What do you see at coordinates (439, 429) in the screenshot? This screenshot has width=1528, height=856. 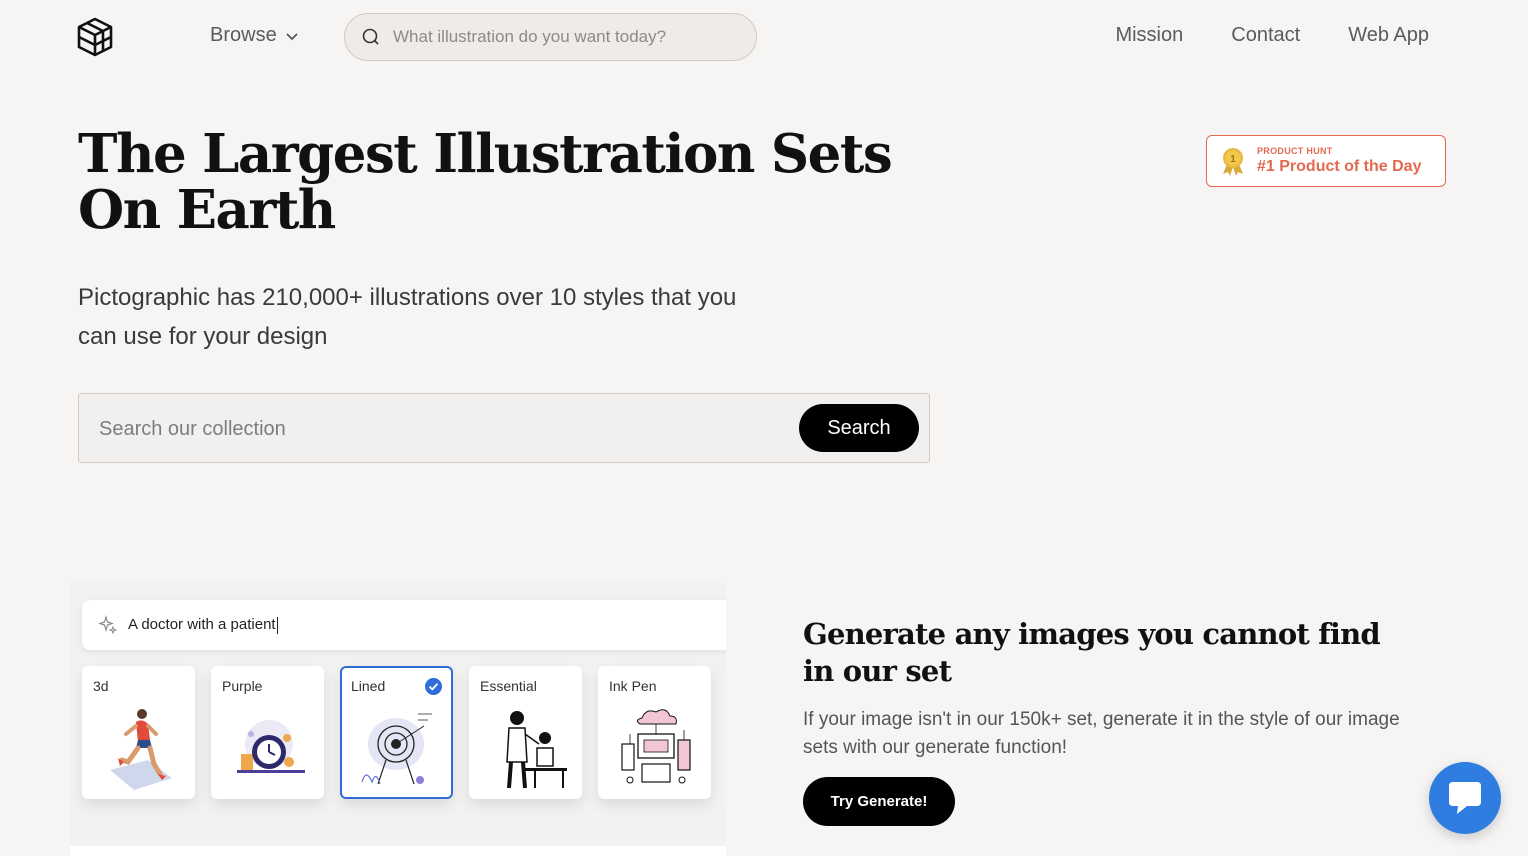 I see `collection-search-input` at bounding box center [439, 429].